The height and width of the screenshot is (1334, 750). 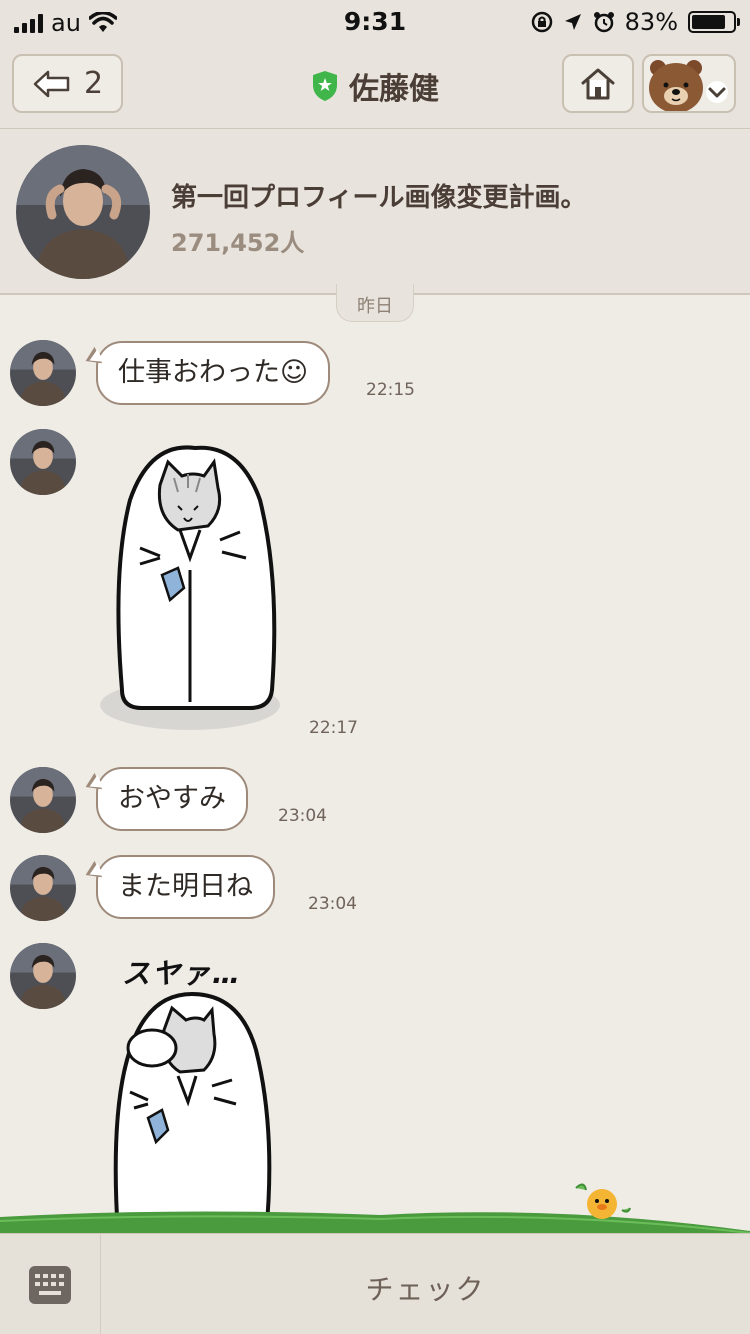 I want to click on battery-percent: 83%, so click(x=651, y=22).